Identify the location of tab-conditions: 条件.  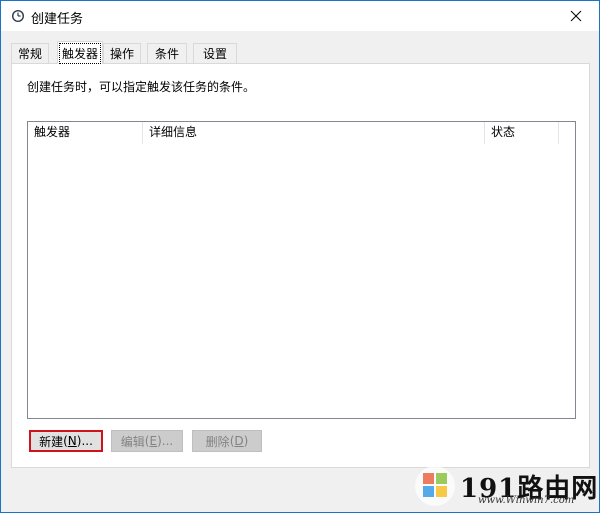
(167, 53).